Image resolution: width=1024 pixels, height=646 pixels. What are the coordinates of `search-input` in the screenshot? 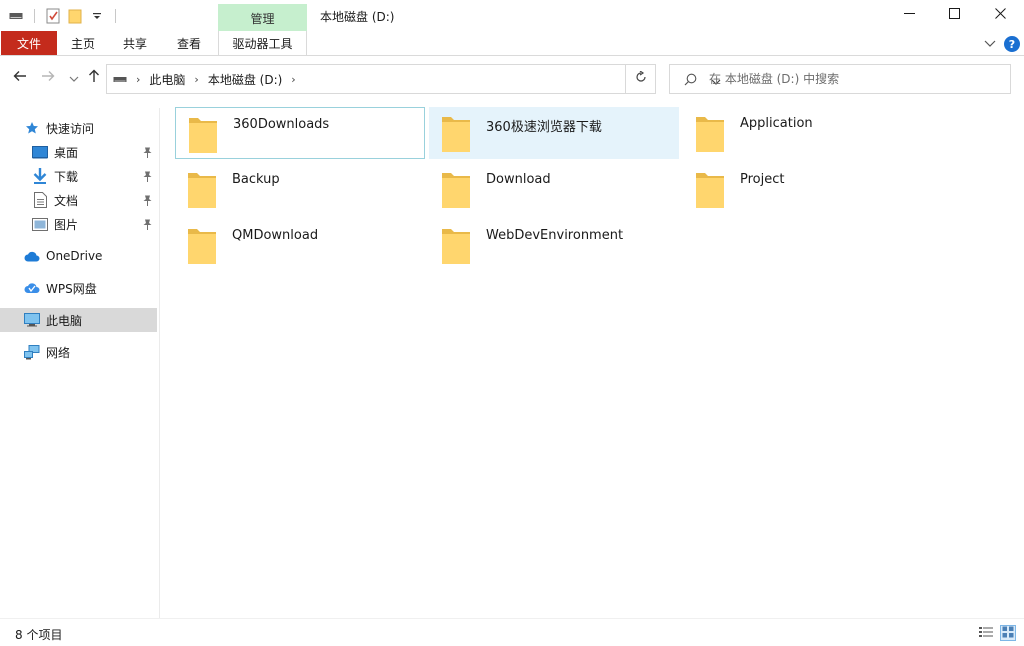 It's located at (854, 79).